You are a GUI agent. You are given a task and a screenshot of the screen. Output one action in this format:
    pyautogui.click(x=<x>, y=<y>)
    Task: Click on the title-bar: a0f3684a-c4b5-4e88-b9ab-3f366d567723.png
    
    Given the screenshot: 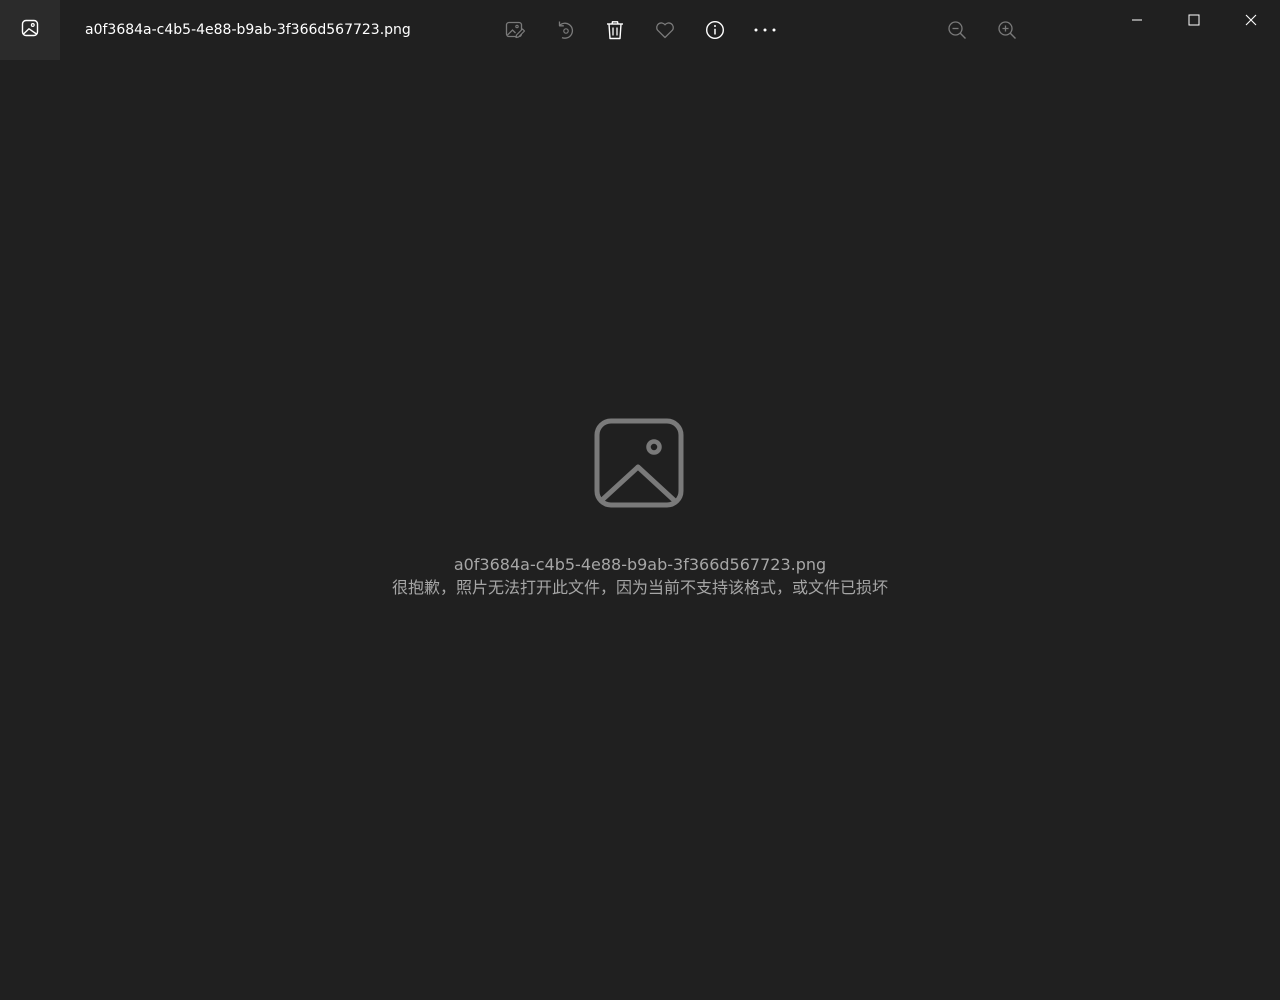 What is the action you would take?
    pyautogui.click(x=640, y=30)
    